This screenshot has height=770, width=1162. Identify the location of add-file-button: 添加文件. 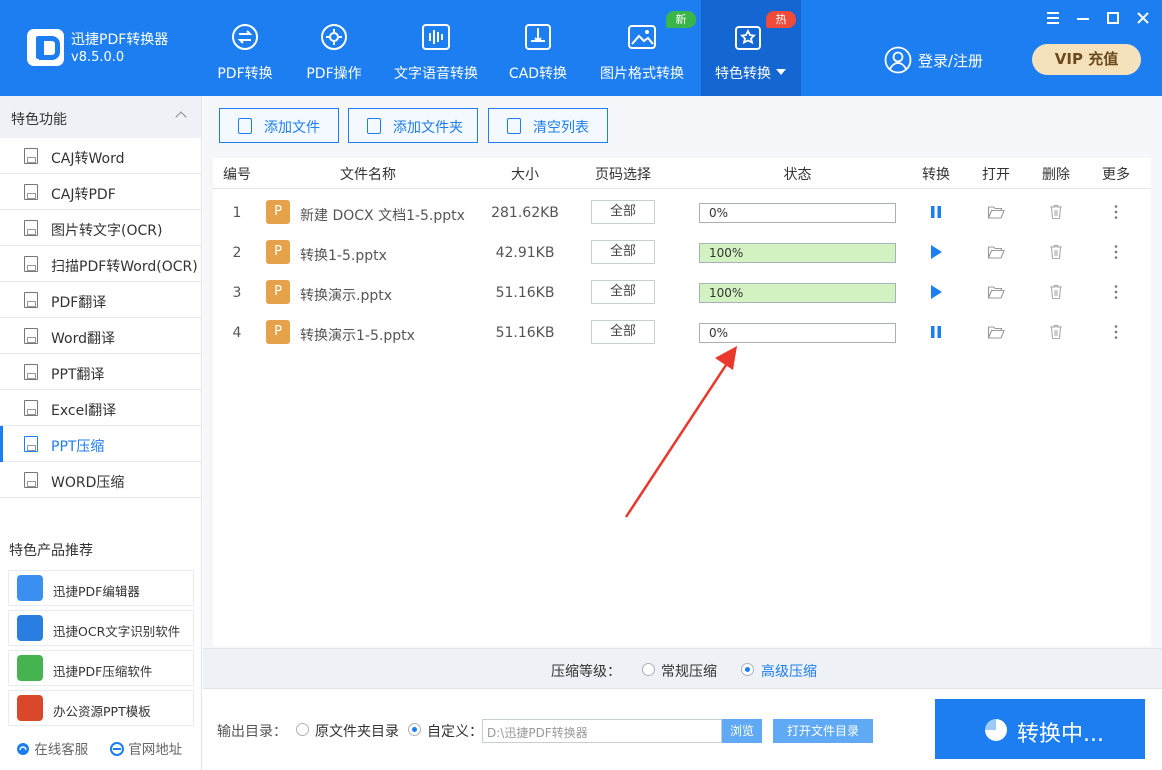
(279, 125).